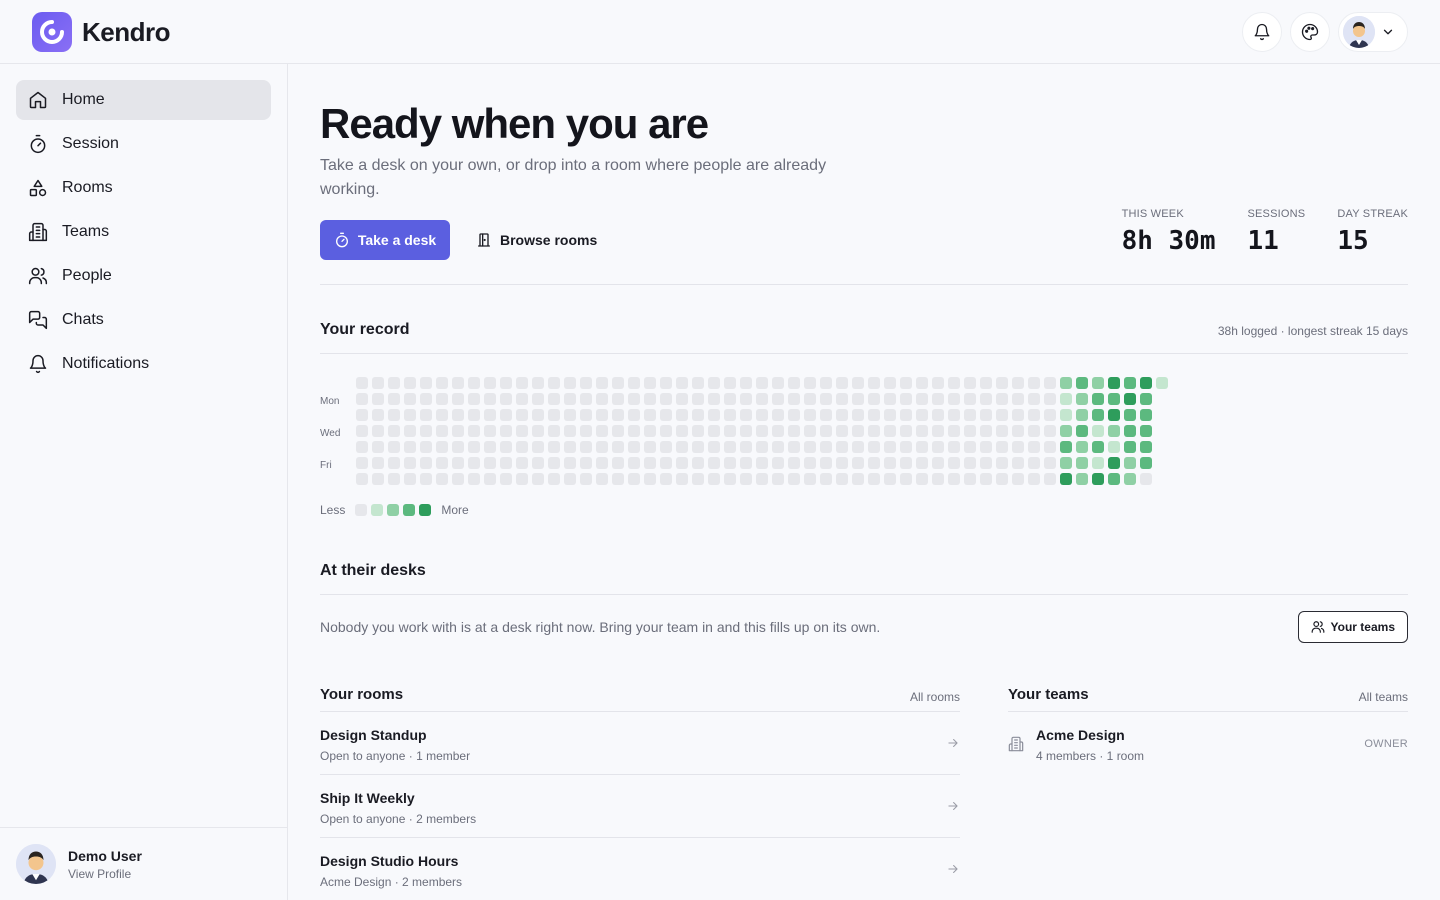 The image size is (1440, 900). Describe the element at coordinates (1310, 32) in the screenshot. I see `theme-button` at that location.